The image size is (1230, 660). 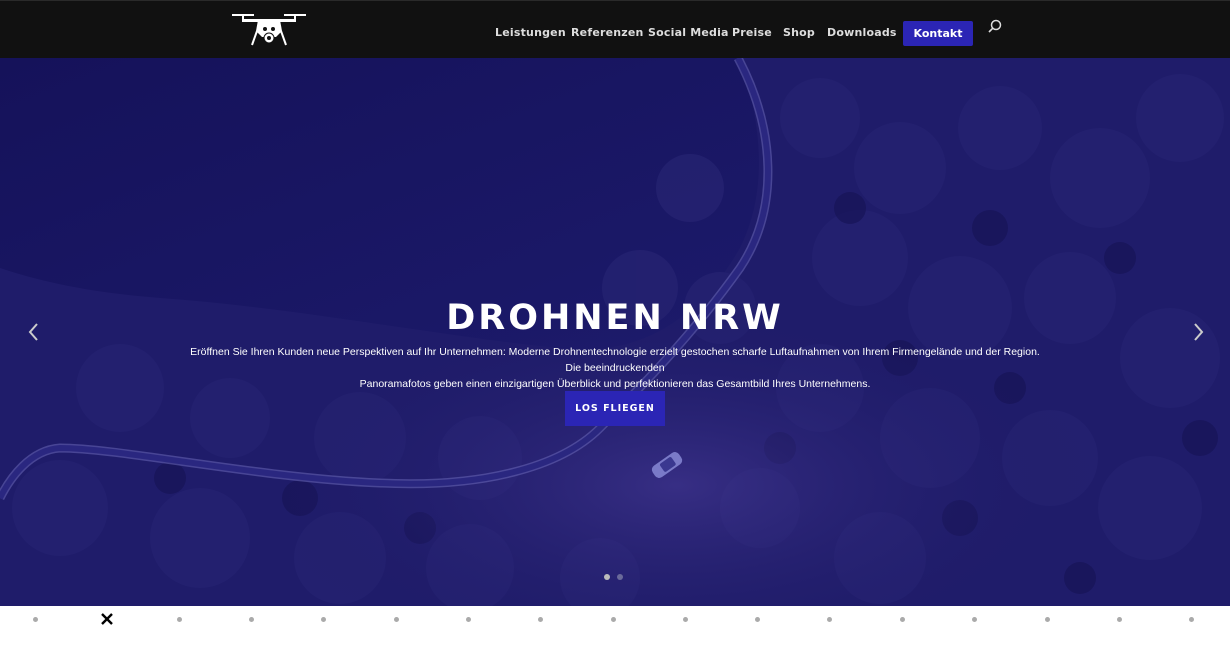 What do you see at coordinates (615, 408) in the screenshot?
I see `los-fliegen-button: LOS FLIEGEN` at bounding box center [615, 408].